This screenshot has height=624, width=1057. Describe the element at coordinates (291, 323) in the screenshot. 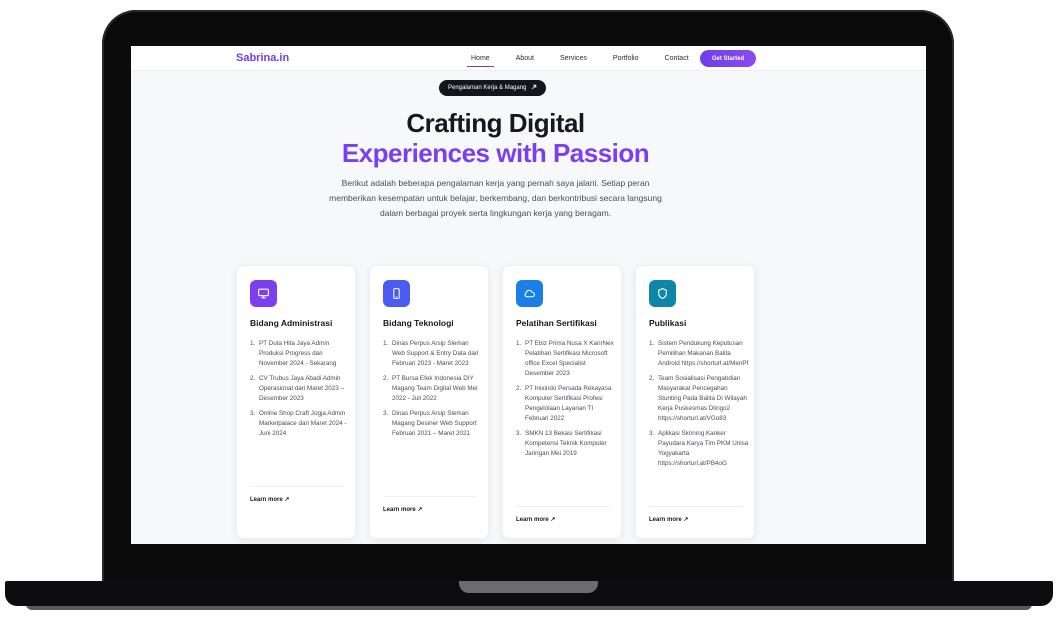

I see `card-title: Bidang Administrasi` at that location.